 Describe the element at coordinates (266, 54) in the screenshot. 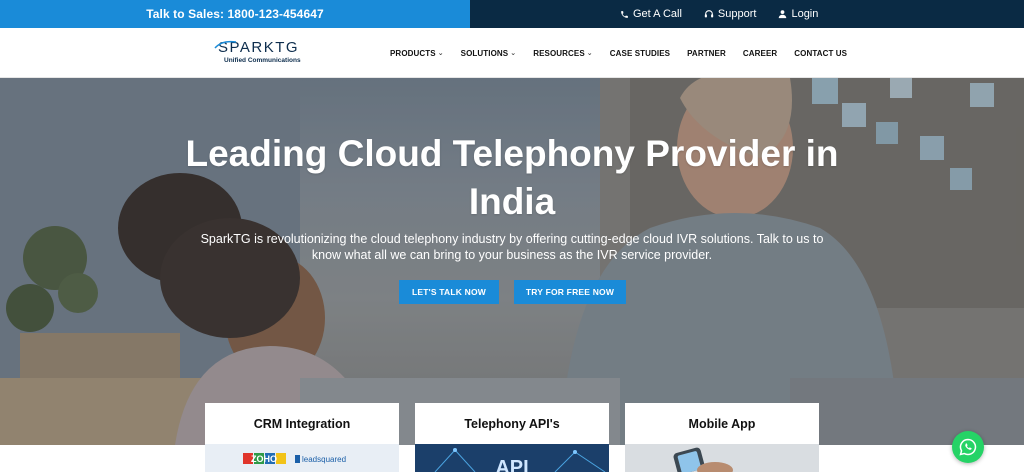

I see `sparktg-logo: SPARKTG Unified Communications` at that location.